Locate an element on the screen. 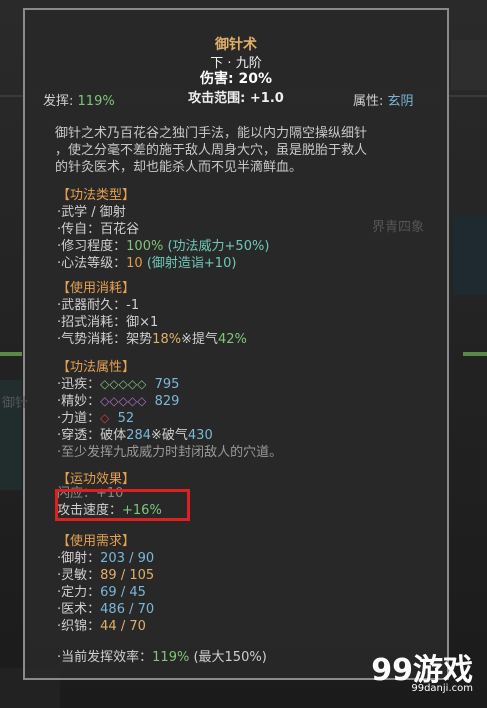 This screenshot has width=487, height=708. skill-title: 御针术 is located at coordinates (236, 45).